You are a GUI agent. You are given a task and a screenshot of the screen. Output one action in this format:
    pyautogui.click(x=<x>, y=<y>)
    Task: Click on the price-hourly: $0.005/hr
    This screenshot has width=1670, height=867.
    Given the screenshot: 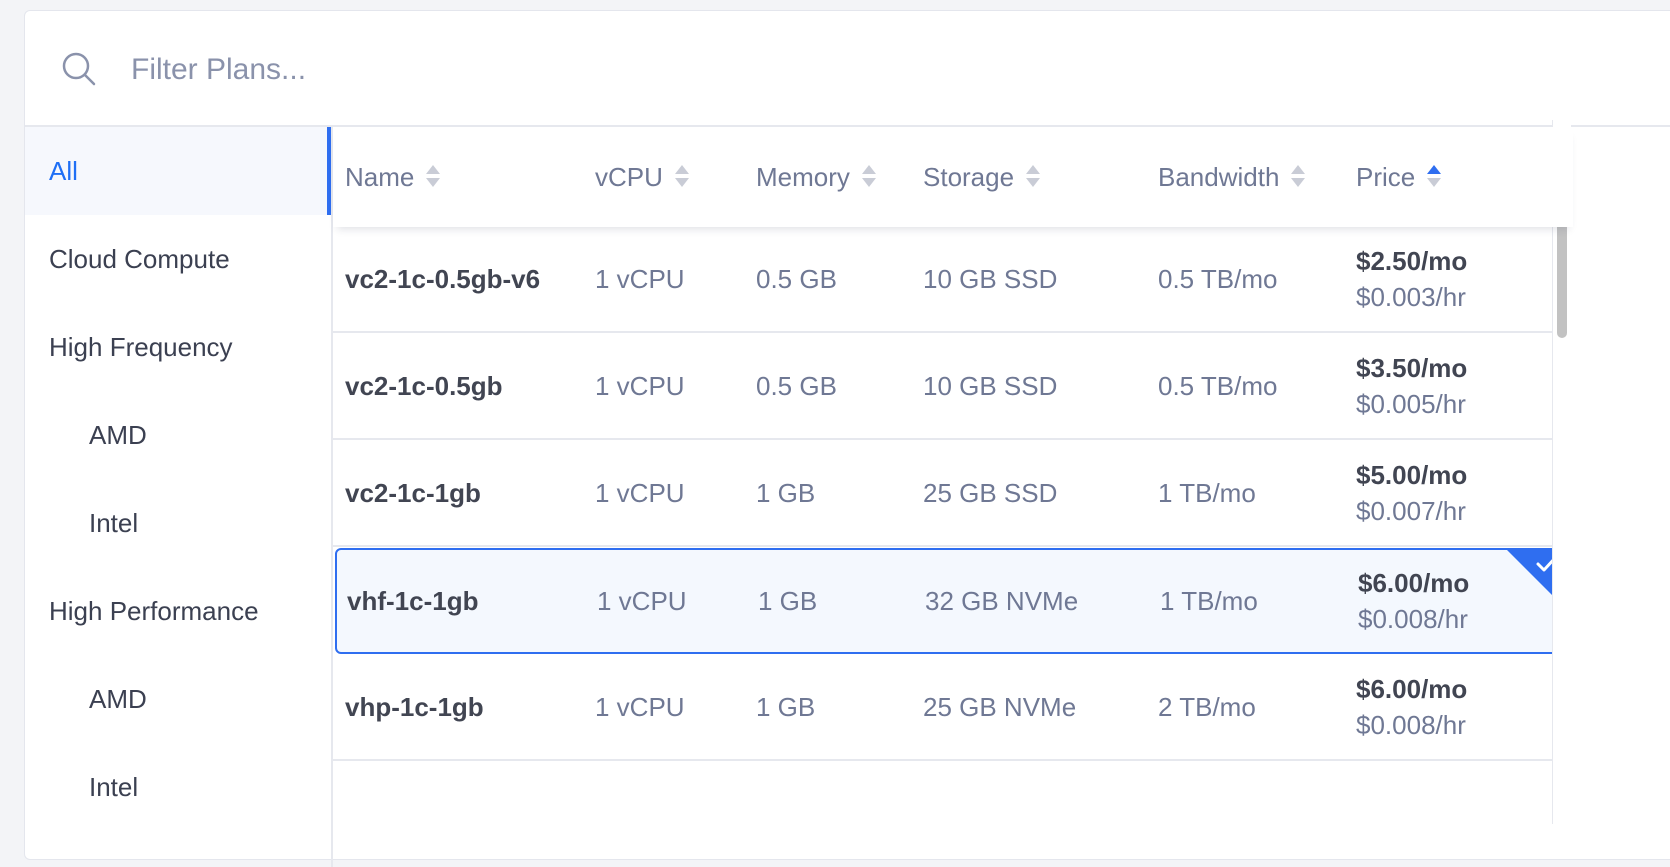 What is the action you would take?
    pyautogui.click(x=1411, y=404)
    